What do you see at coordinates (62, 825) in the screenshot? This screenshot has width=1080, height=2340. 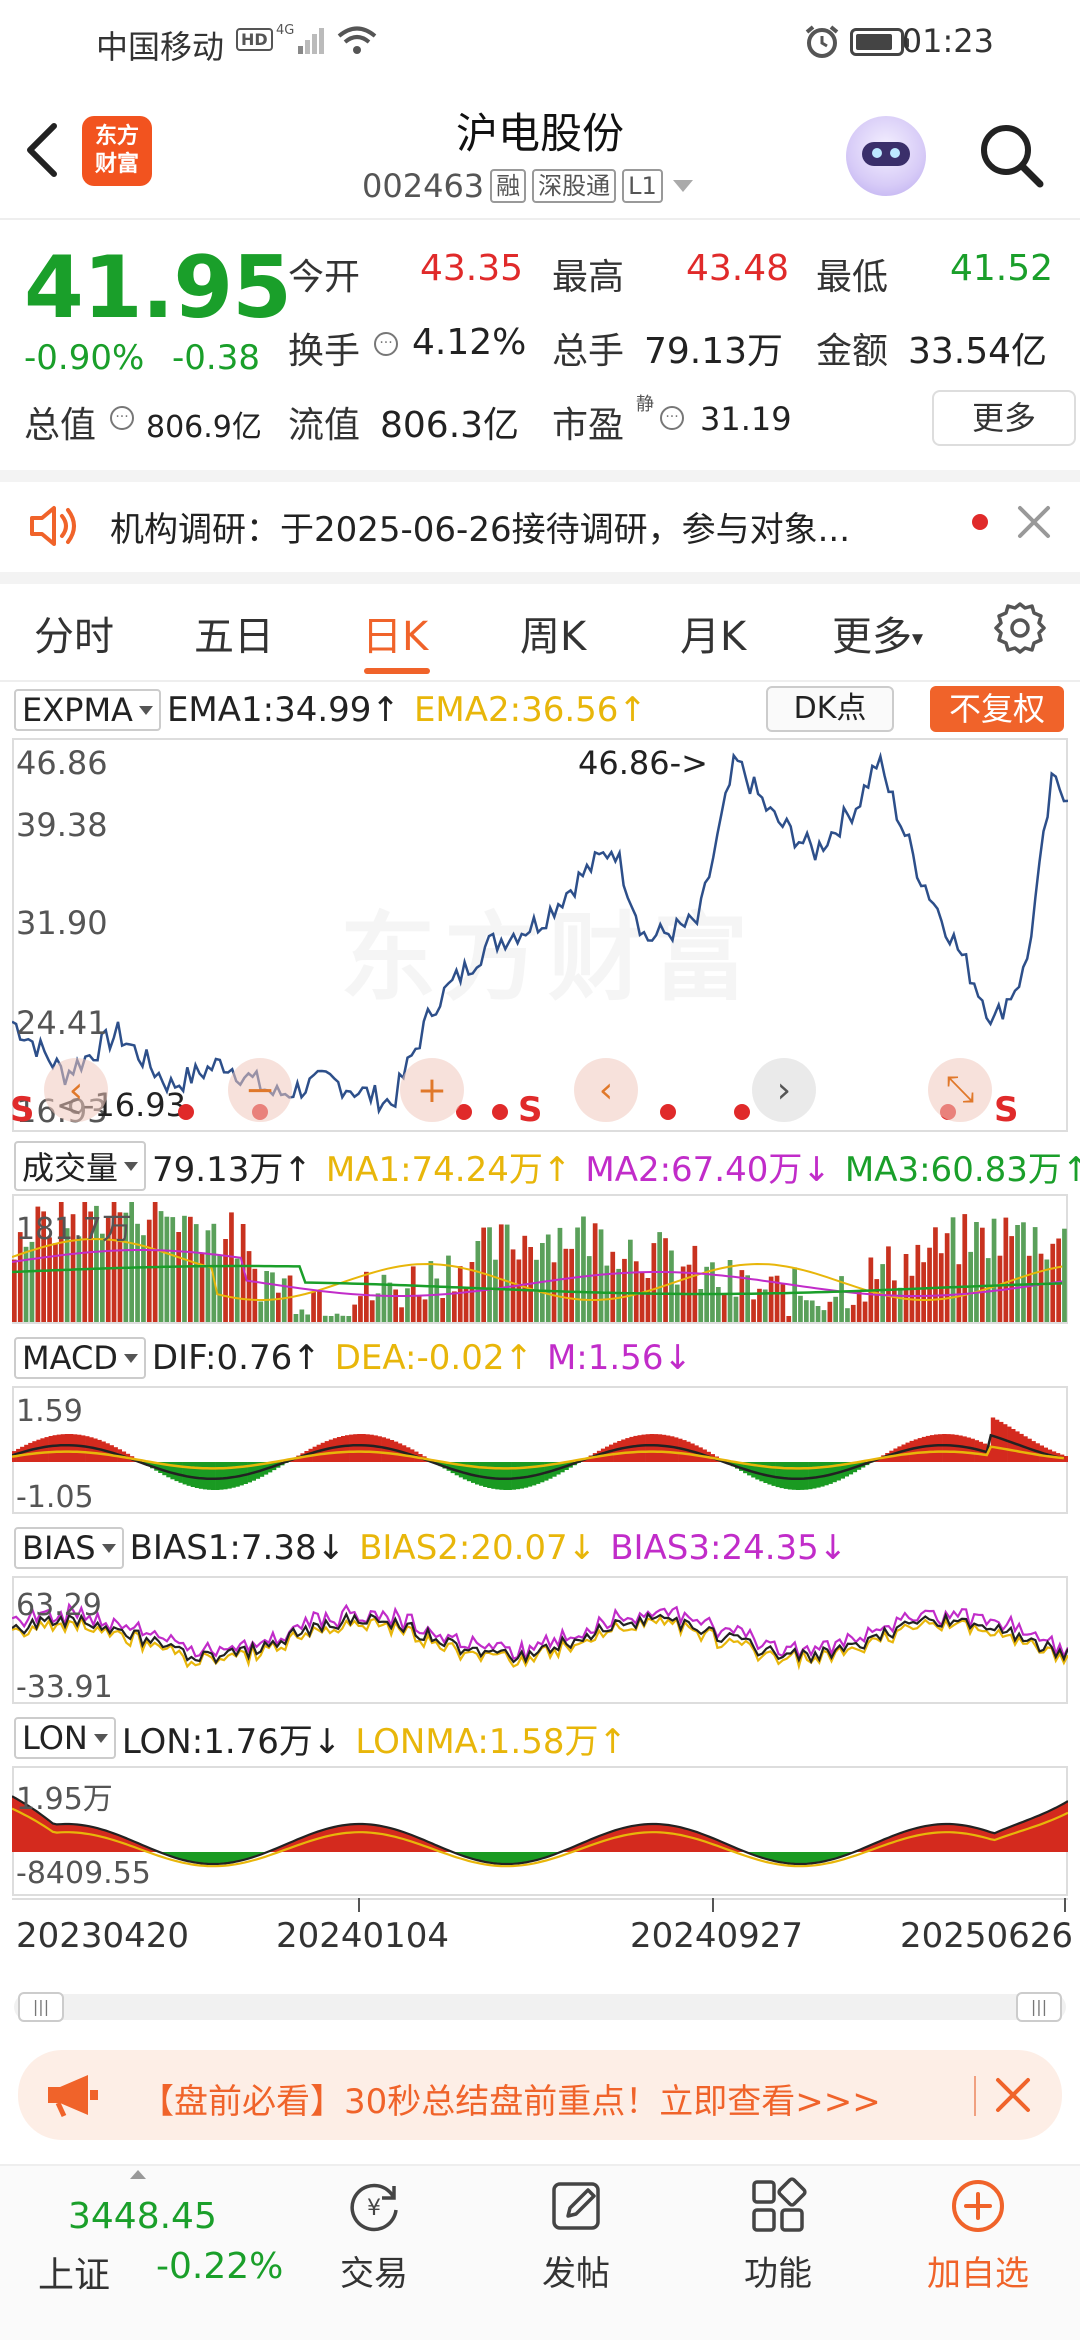 I see `y-tick-2: 39.38` at bounding box center [62, 825].